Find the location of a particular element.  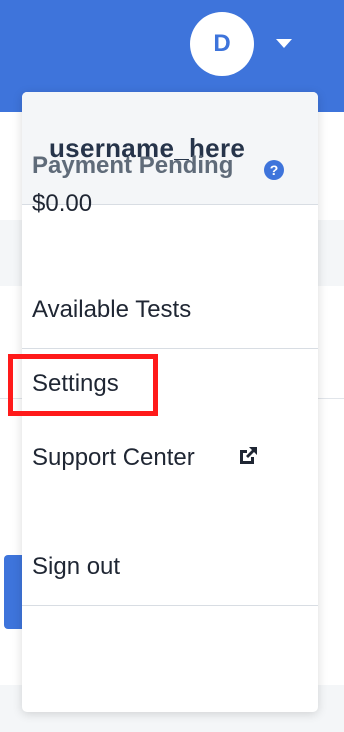

payment-amount: $0.00 is located at coordinates (62, 203).